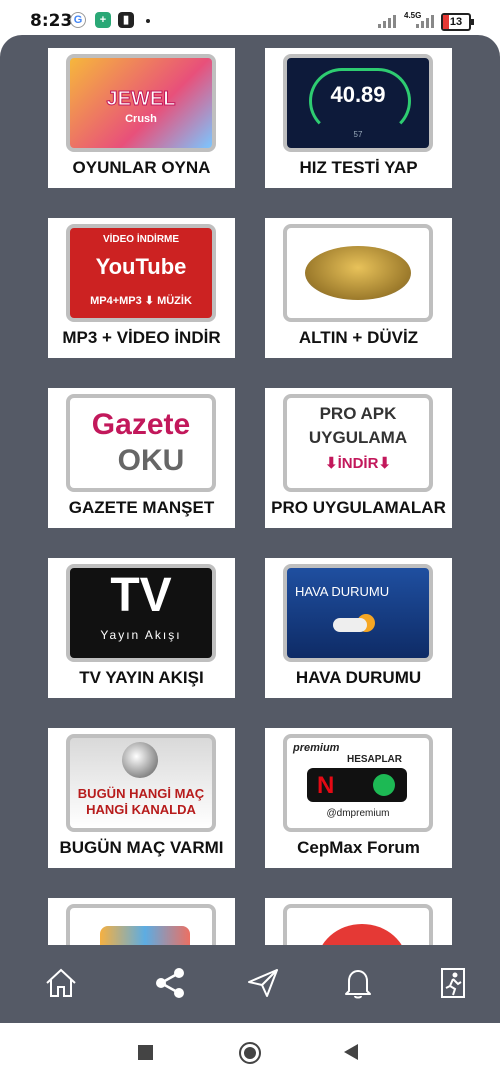 The height and width of the screenshot is (1083, 500). I want to click on battery-icon: 13, so click(457, 22).